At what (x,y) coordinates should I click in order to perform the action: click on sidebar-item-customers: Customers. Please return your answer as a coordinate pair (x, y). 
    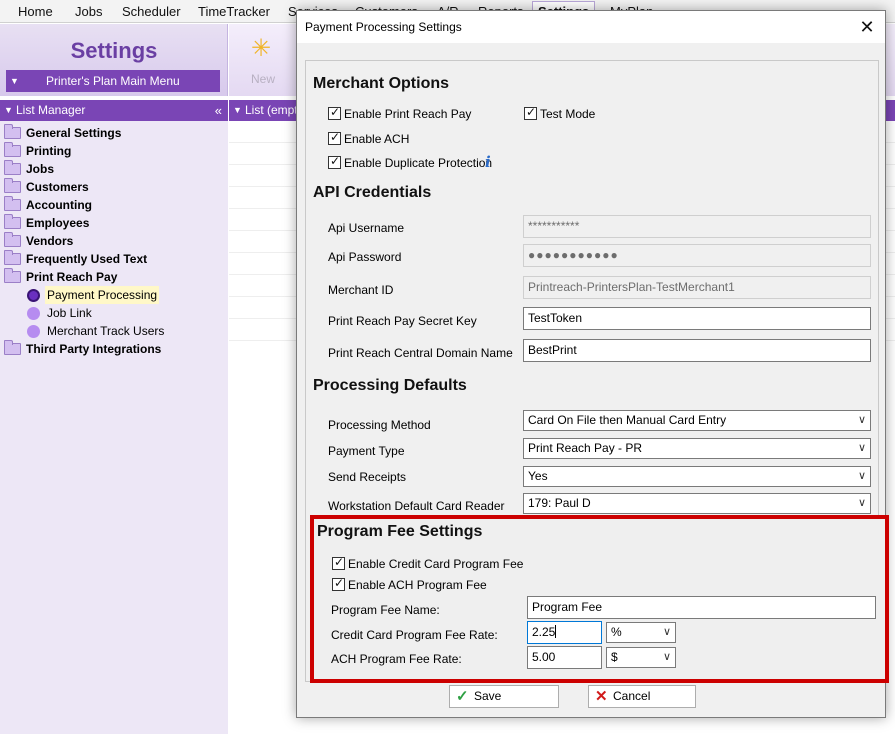
    Looking at the image, I should click on (114, 187).